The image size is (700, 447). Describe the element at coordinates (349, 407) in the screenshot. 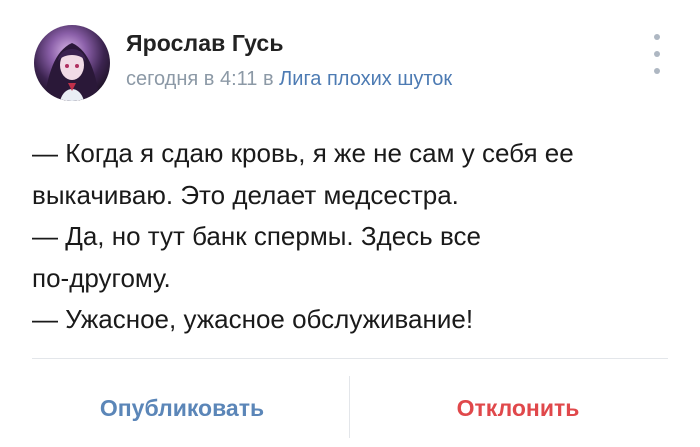

I see `actions-vertical-divider` at that location.